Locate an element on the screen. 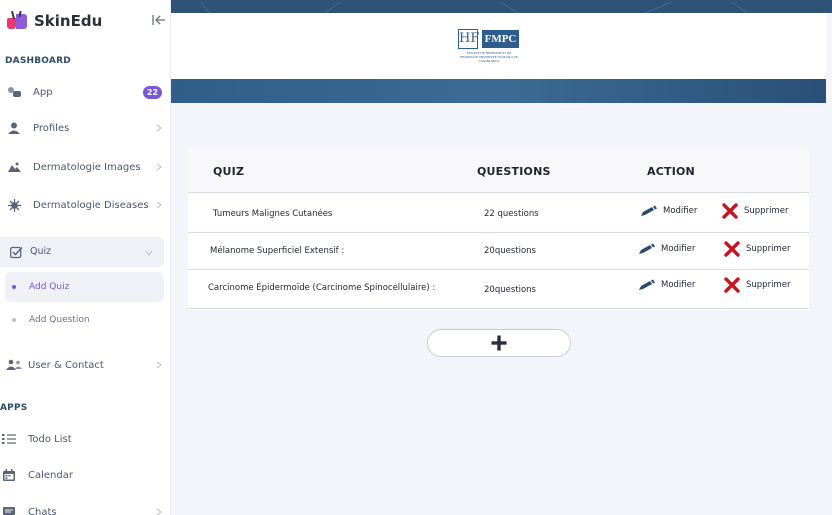  sidebar-subitem-label: Add Quiz is located at coordinates (49, 287).